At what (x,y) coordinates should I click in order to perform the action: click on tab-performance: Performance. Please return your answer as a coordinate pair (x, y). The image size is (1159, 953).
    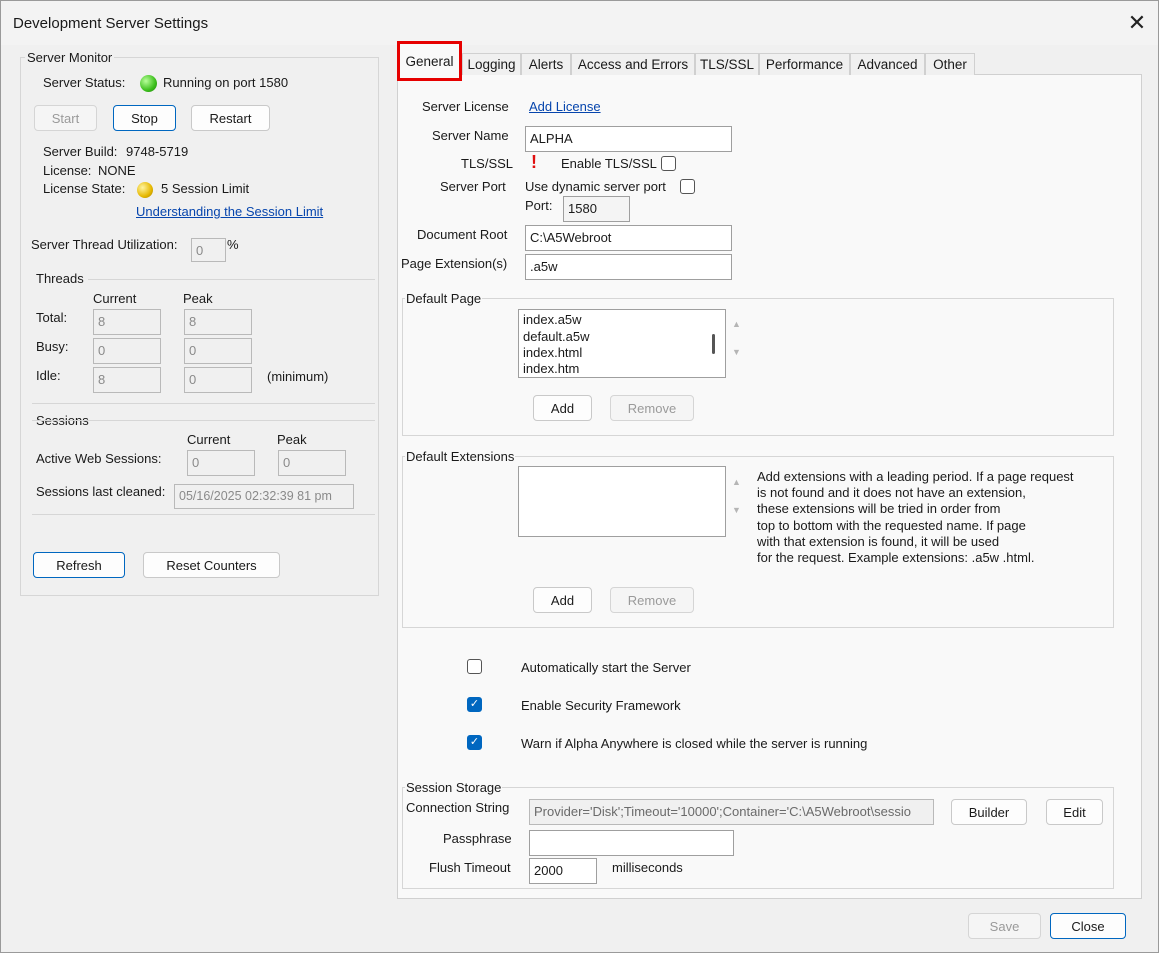
    Looking at the image, I should click on (804, 64).